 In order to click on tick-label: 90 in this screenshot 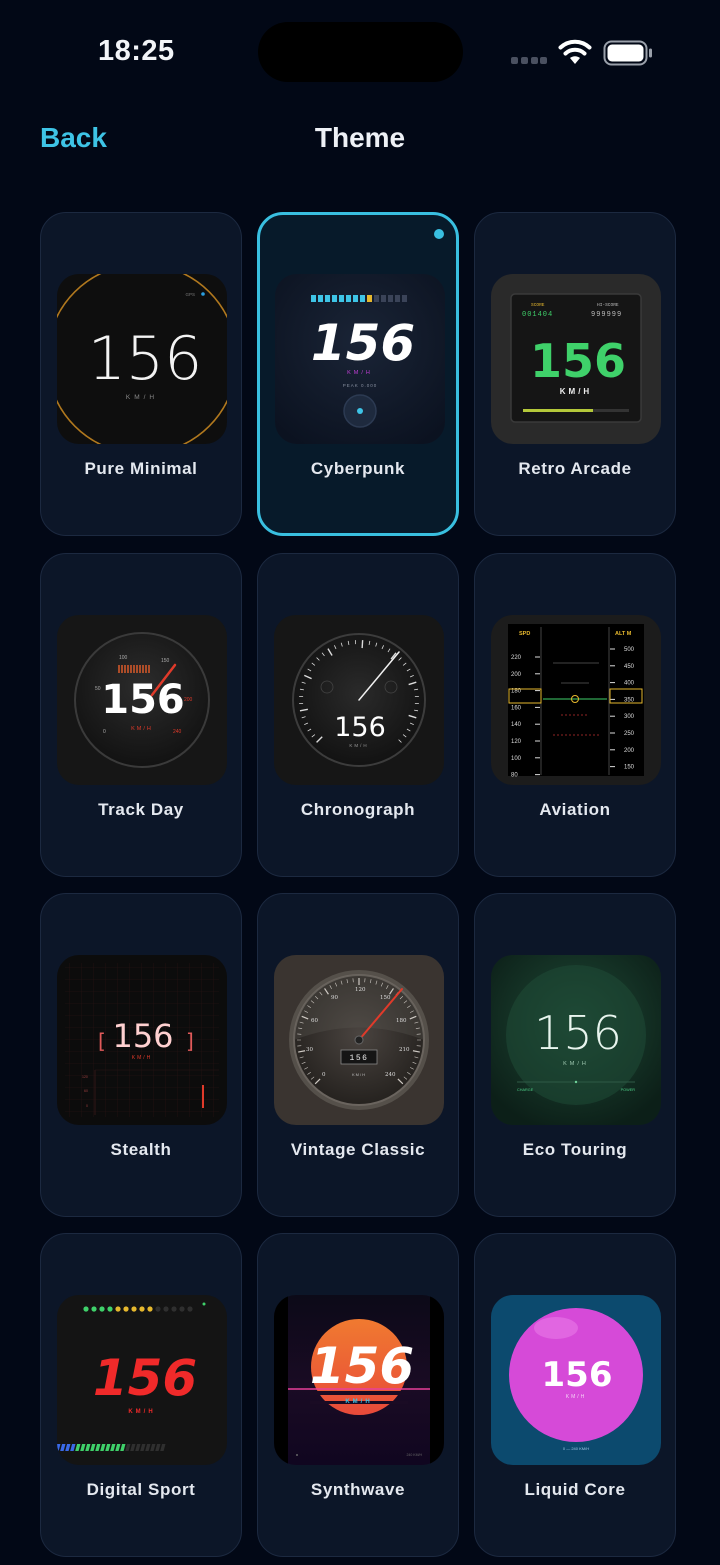, I will do `click(334, 998)`.